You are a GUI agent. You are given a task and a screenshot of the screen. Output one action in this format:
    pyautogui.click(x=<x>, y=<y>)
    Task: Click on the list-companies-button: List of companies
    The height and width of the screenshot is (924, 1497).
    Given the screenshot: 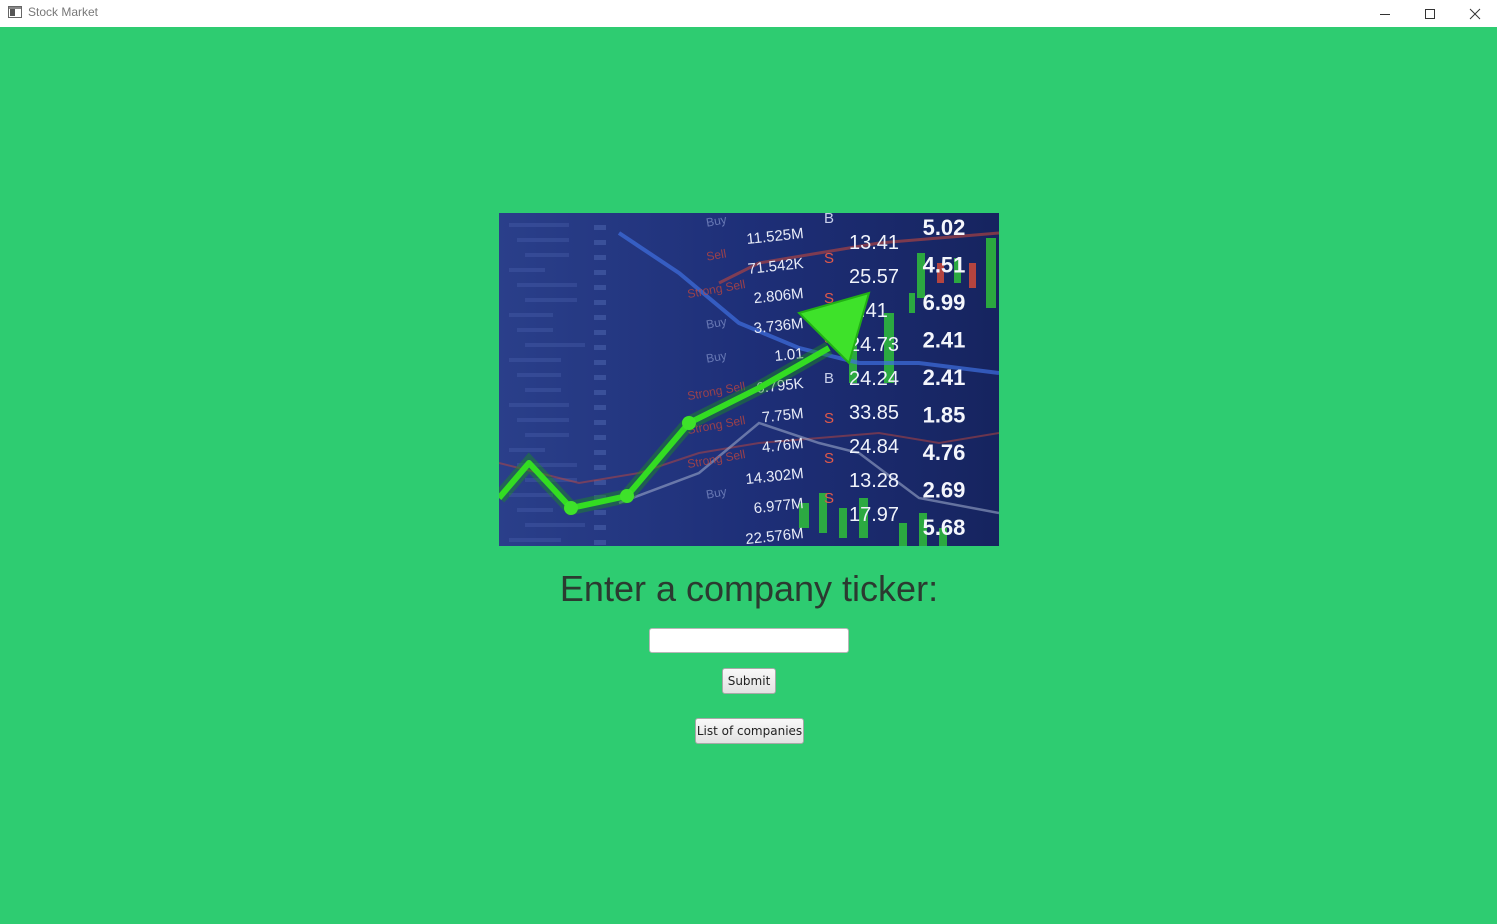 What is the action you would take?
    pyautogui.click(x=749, y=731)
    